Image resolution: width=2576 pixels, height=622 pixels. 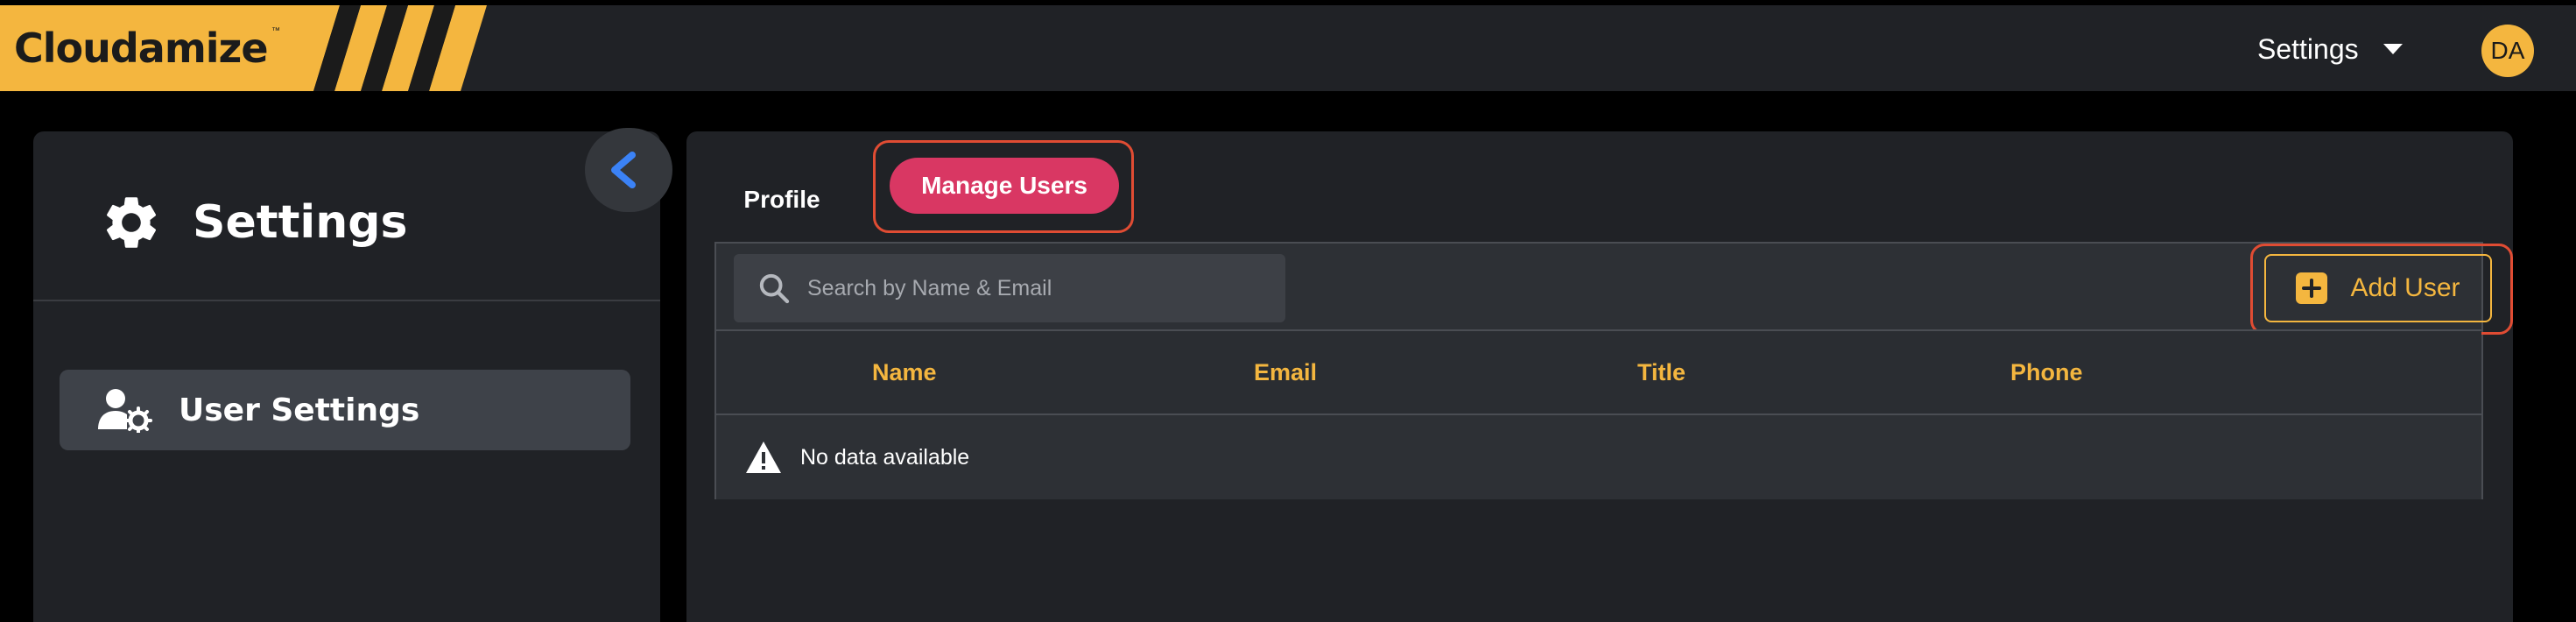 I want to click on top-navbar: Cloudamize ™ Settings DA, so click(x=1288, y=48).